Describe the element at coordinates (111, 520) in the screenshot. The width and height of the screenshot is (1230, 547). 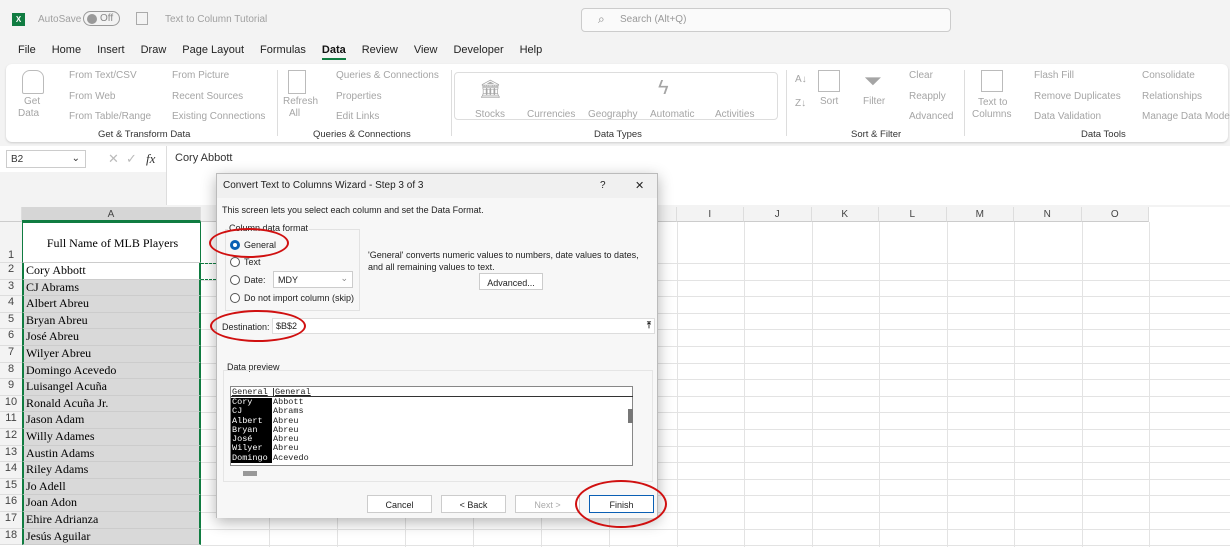
I see `cell-a17: Ehire Adrianza` at that location.